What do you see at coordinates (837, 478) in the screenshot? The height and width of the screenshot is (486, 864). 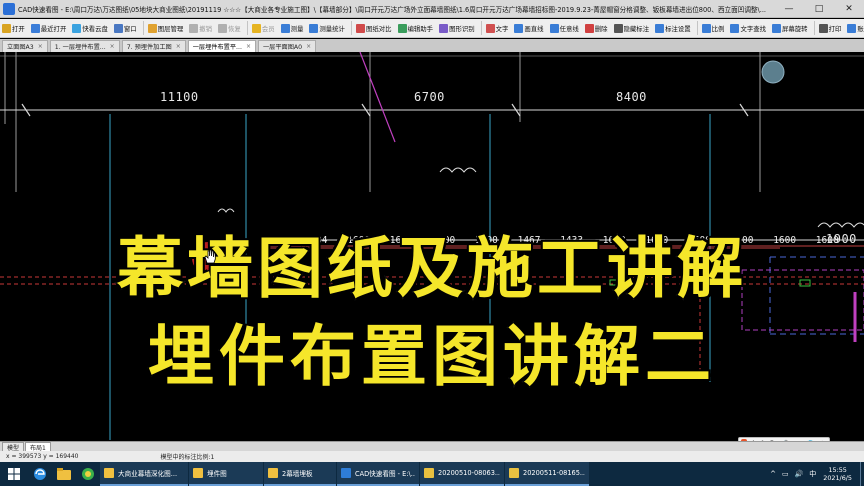 I see `clock-date: 2021/6/5` at bounding box center [837, 478].